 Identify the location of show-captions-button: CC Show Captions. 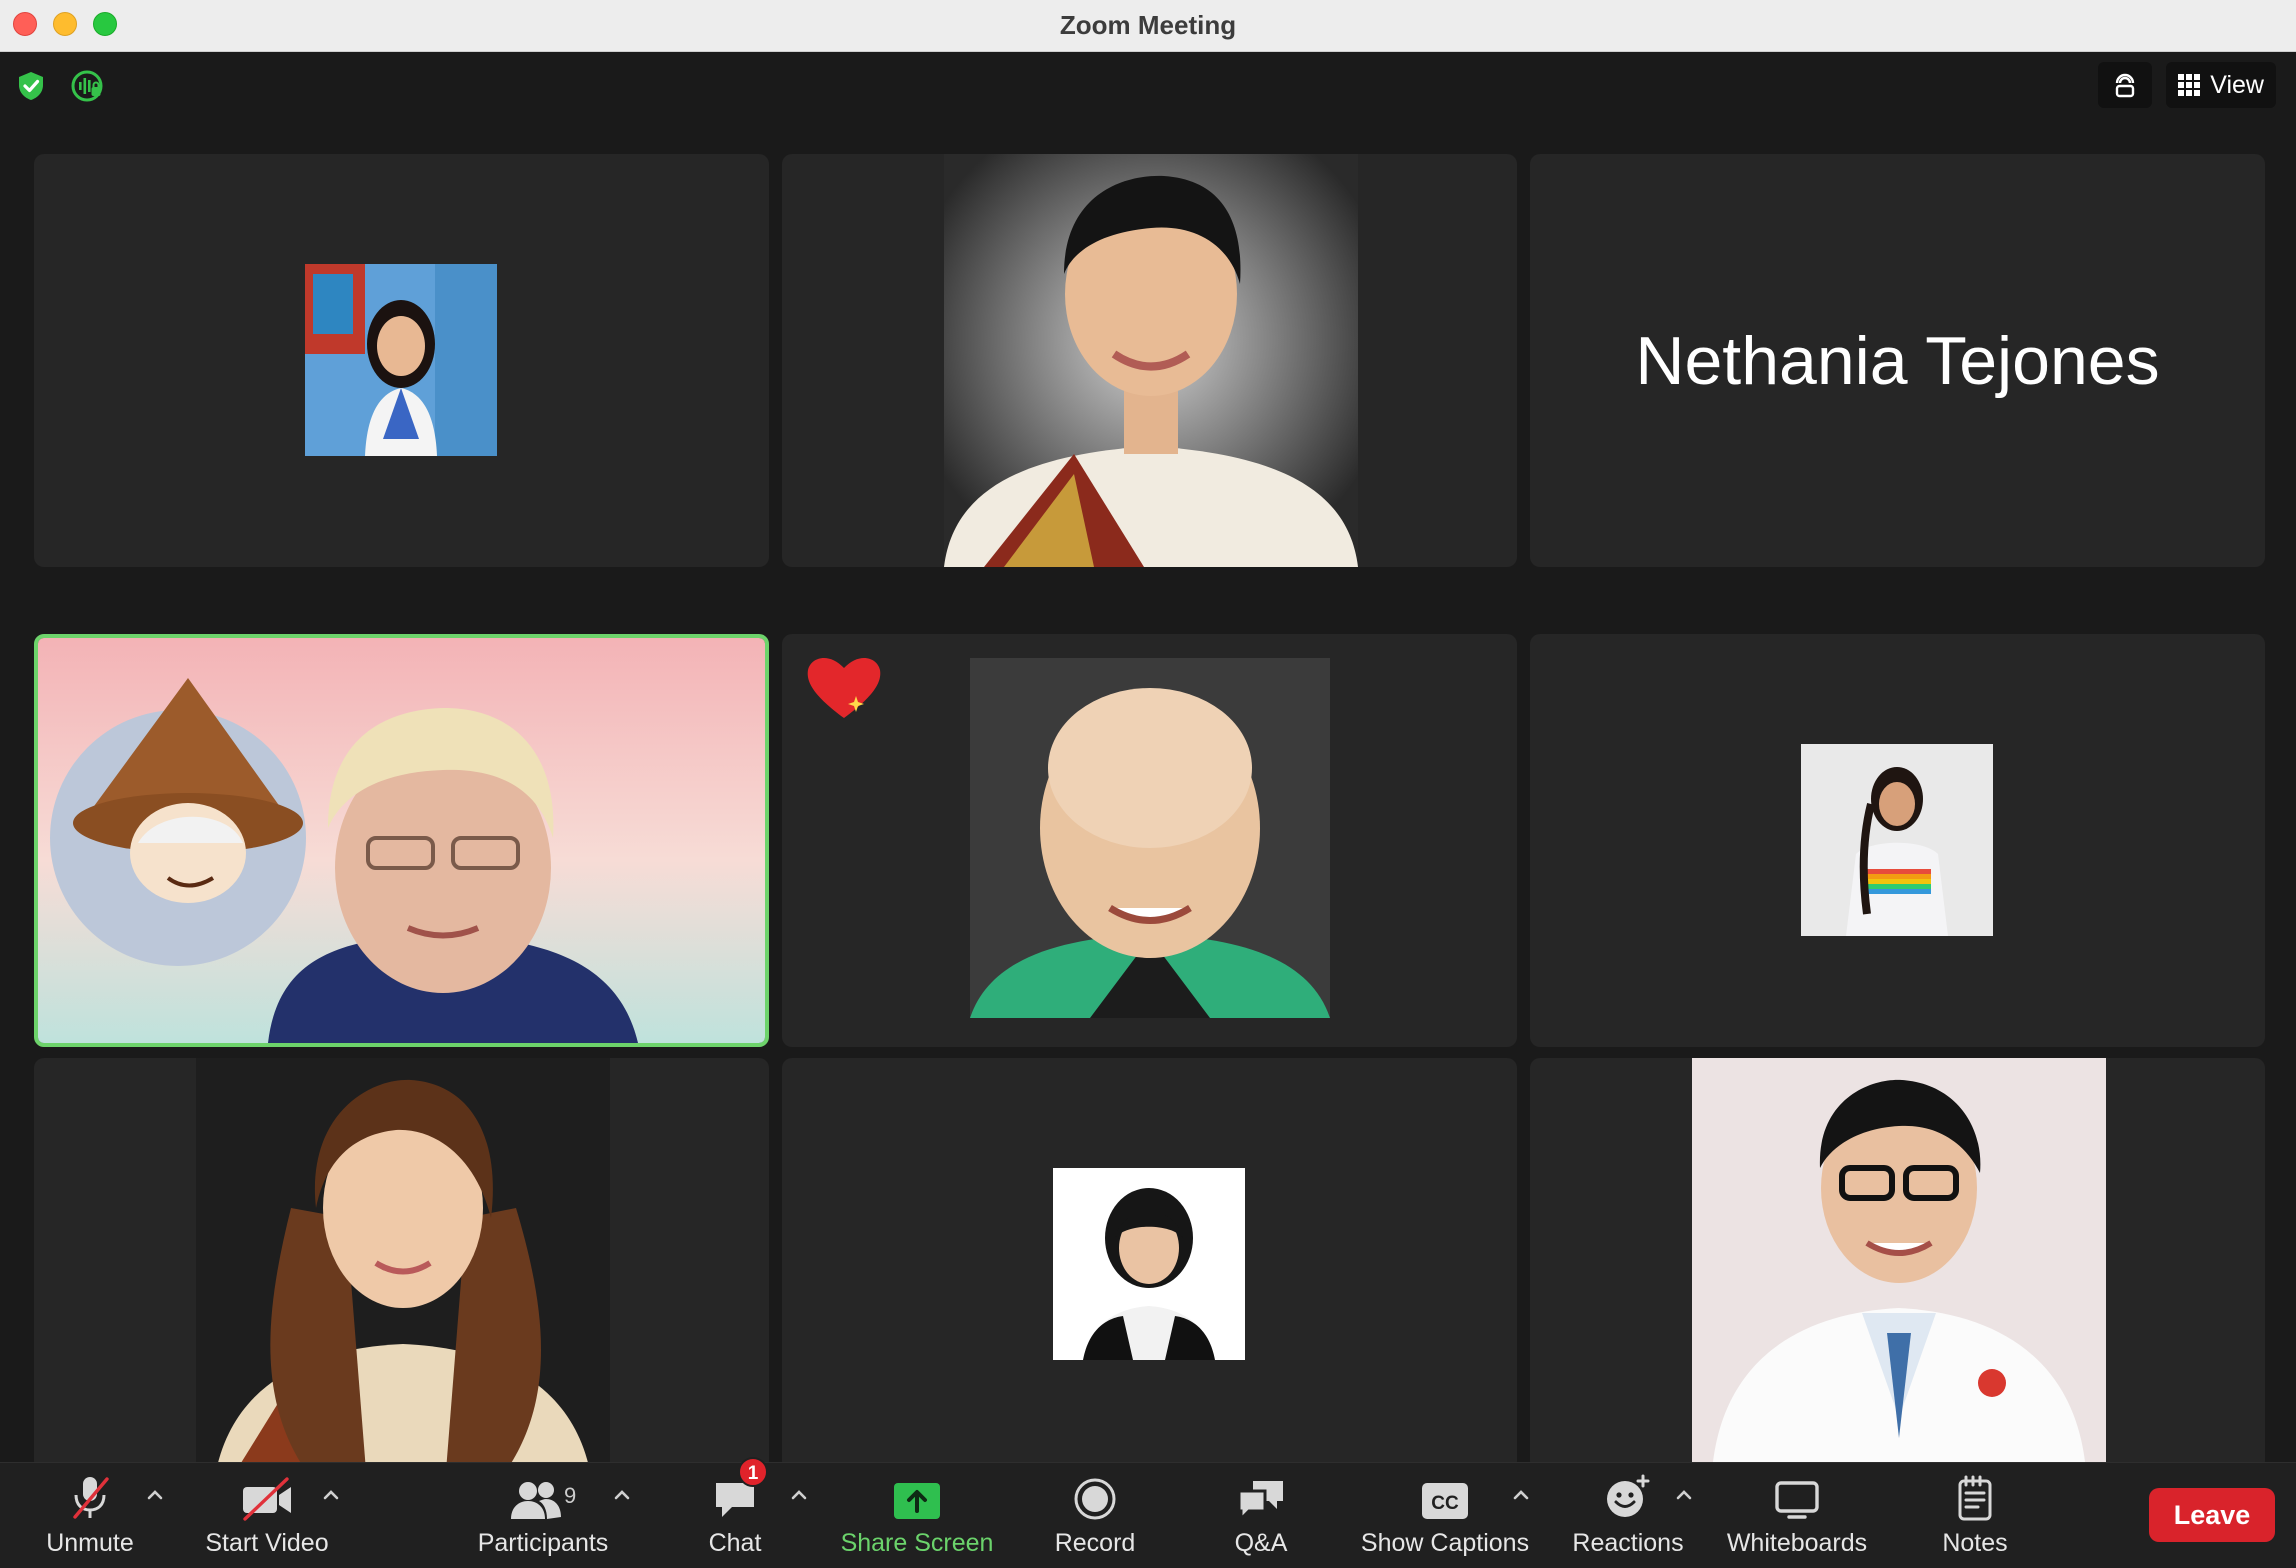
(1445, 1515).